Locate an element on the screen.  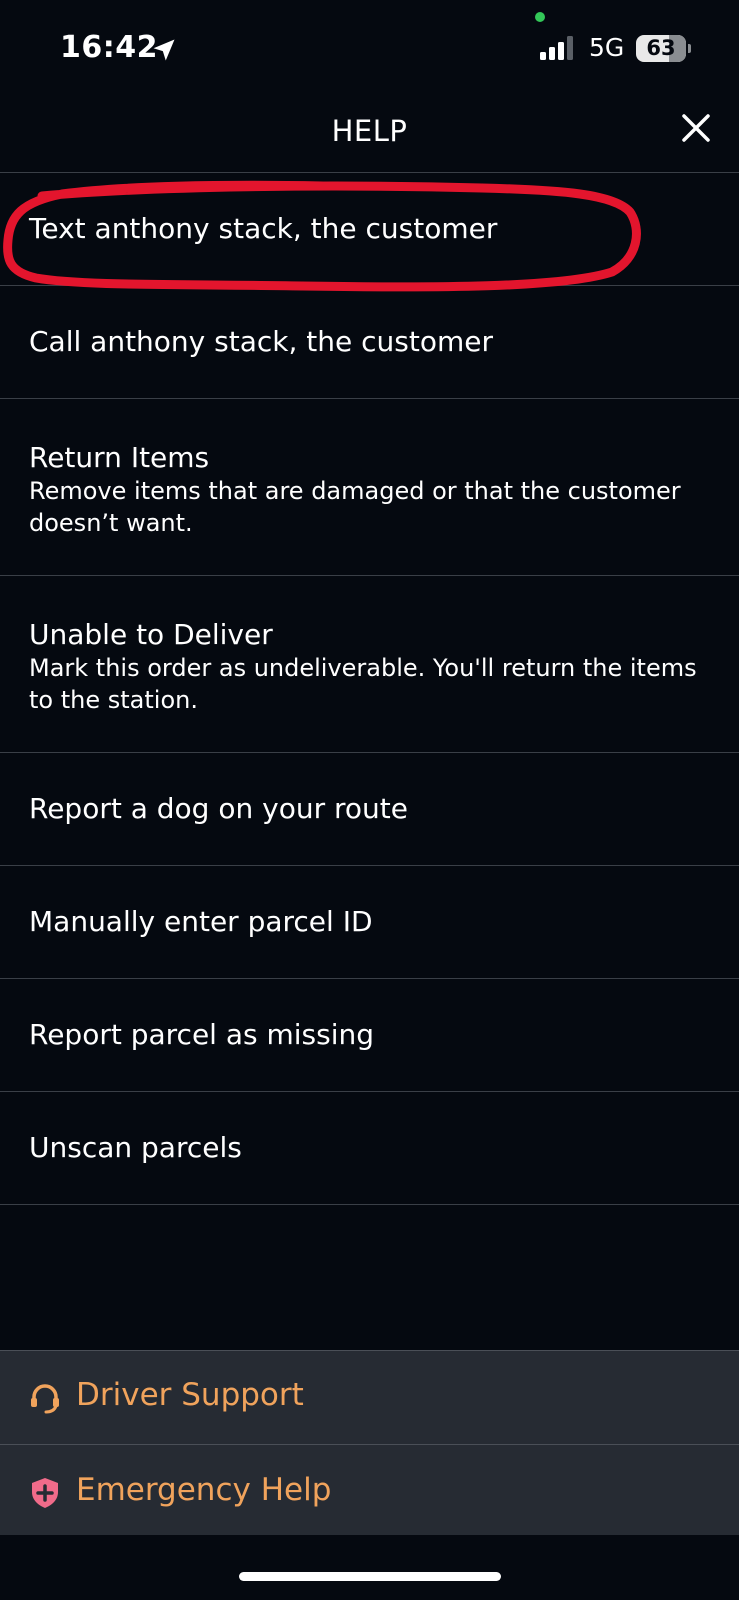
menu-item-call-customer: Call anthony stack, the customer is located at coordinates (369, 342).